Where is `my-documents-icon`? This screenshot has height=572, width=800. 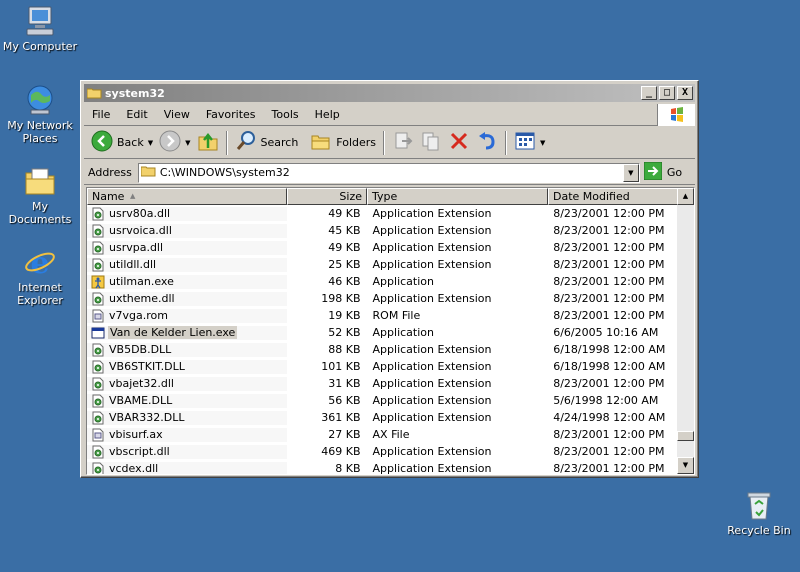
my-documents-icon is located at coordinates (40, 181).